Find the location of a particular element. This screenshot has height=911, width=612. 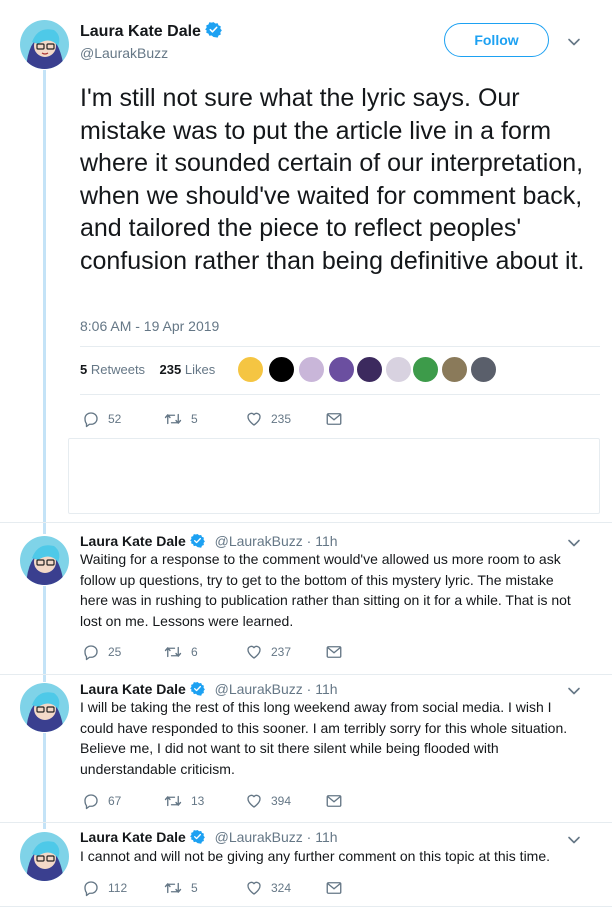

retweet-action: 13 is located at coordinates (183, 801).